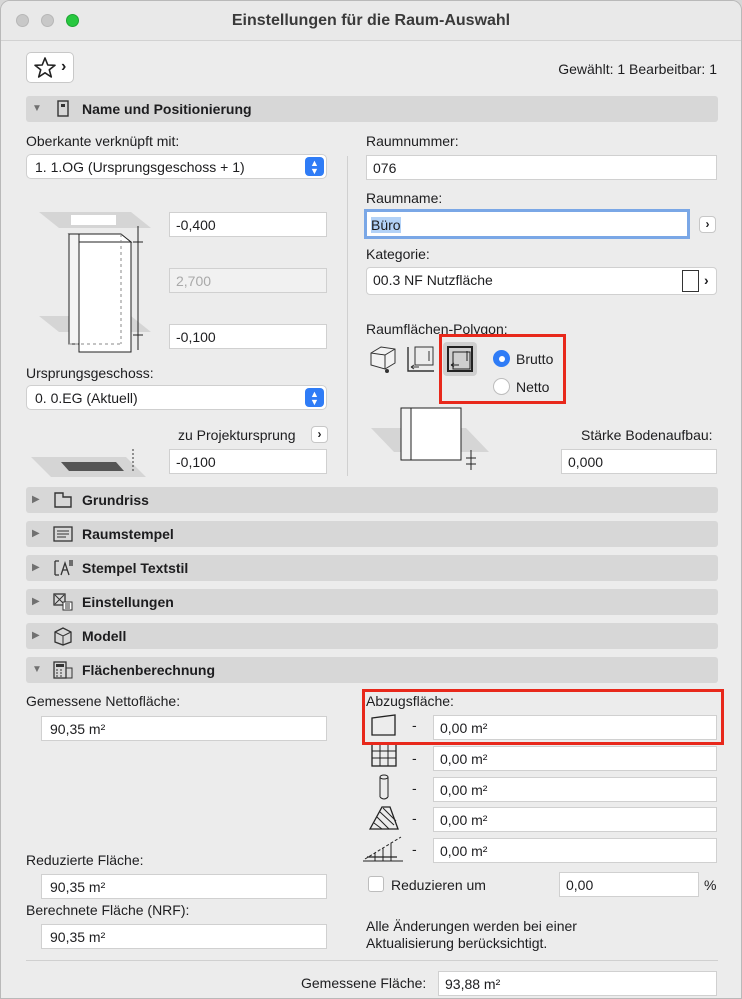 The height and width of the screenshot is (999, 742). I want to click on deduction-grid-icon, so click(384, 755).